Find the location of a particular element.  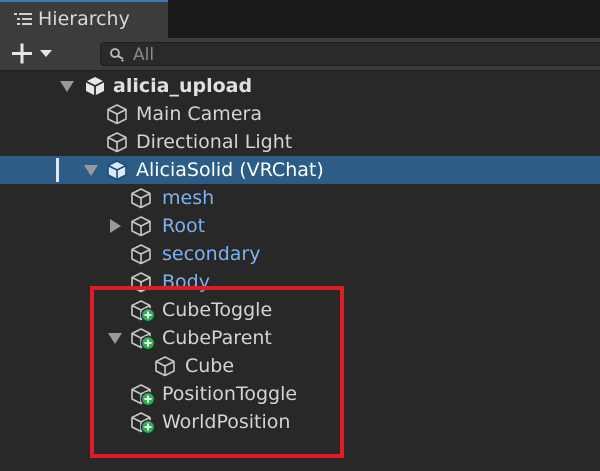

selection-indicator is located at coordinates (57, 170).